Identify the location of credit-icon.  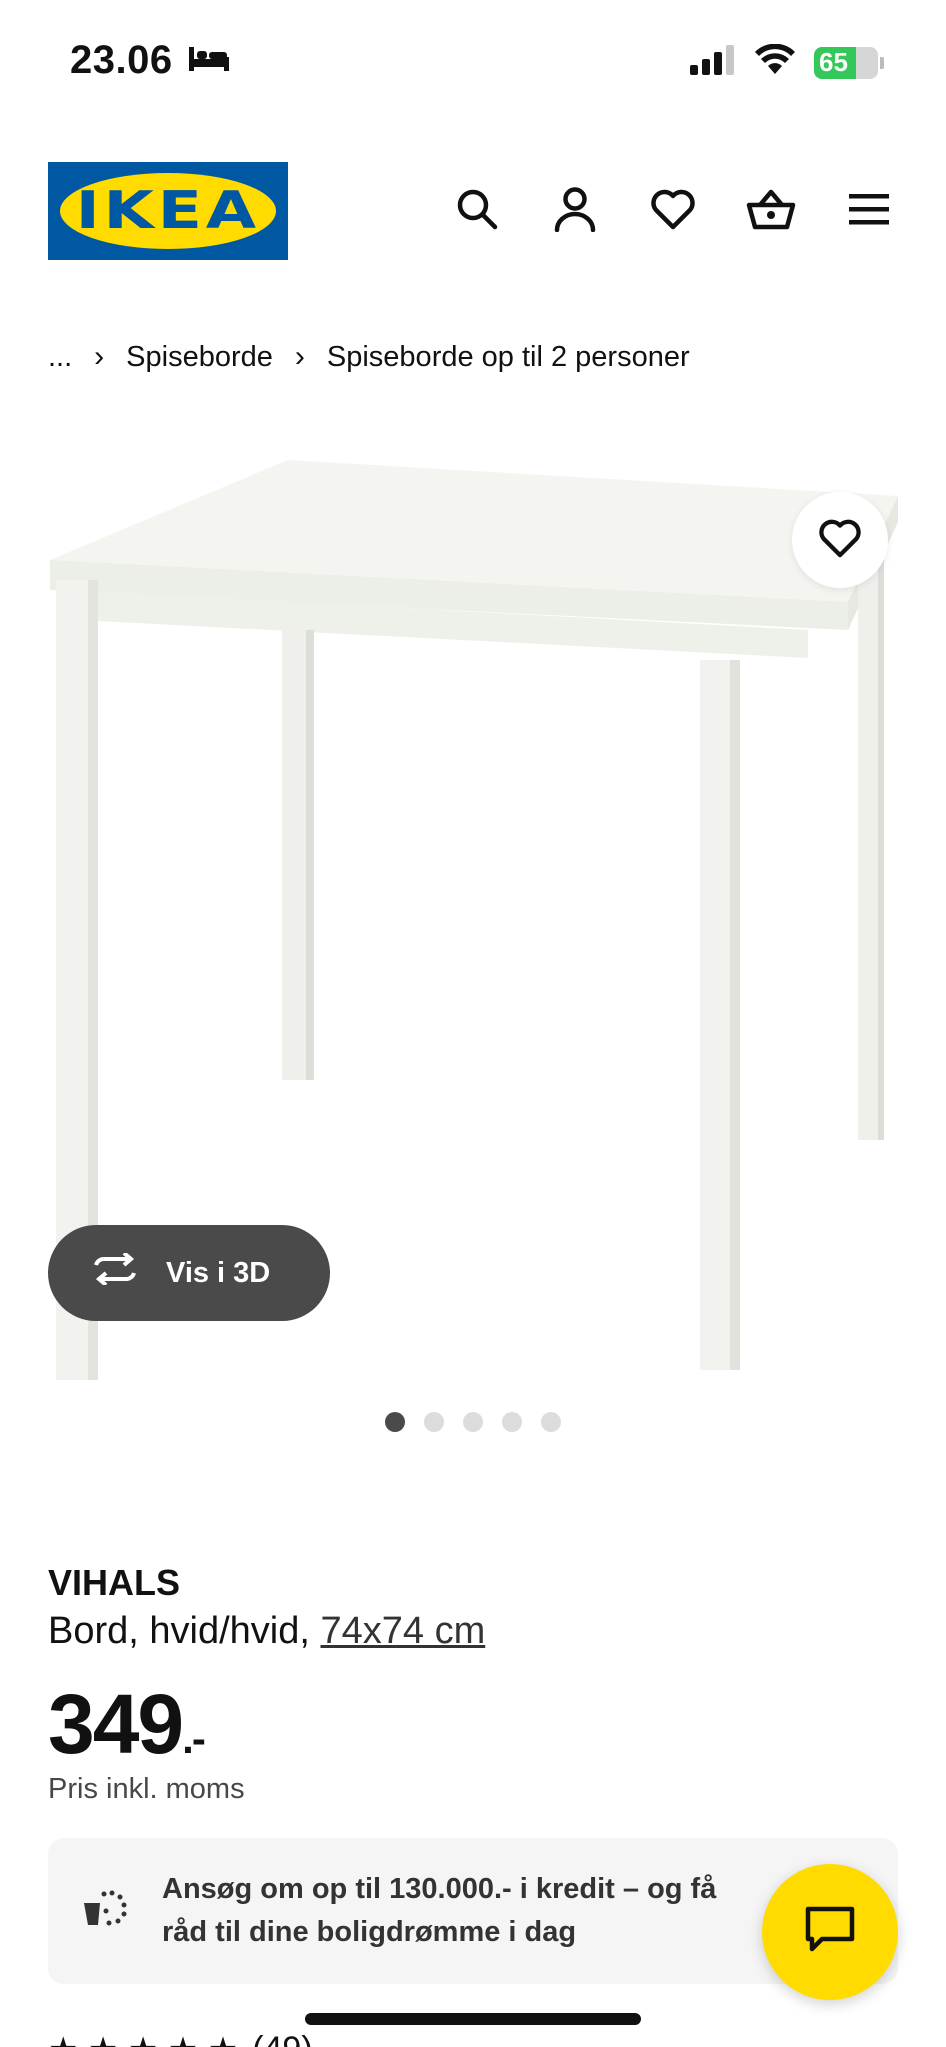
(105, 1911).